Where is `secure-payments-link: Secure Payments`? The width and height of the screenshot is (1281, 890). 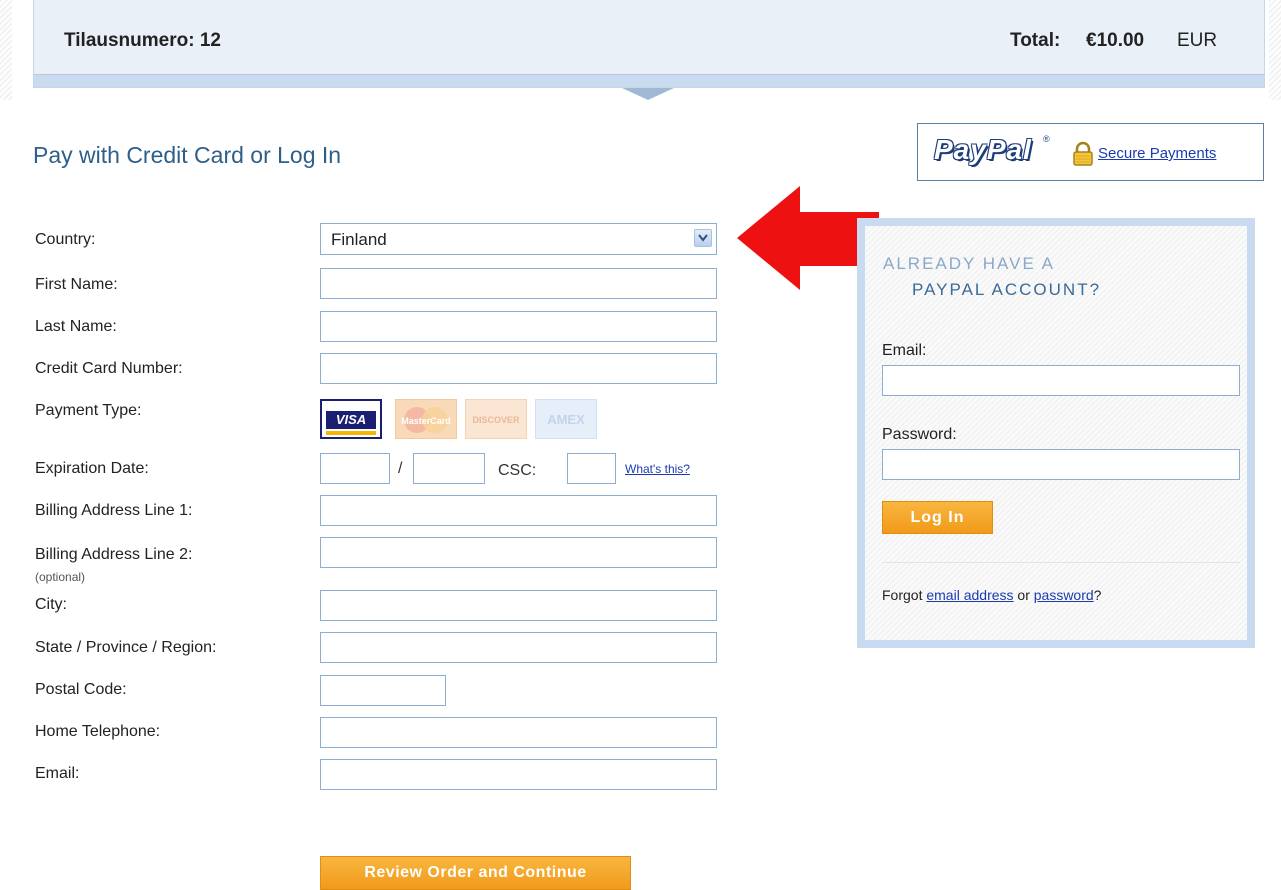 secure-payments-link: Secure Payments is located at coordinates (1157, 153).